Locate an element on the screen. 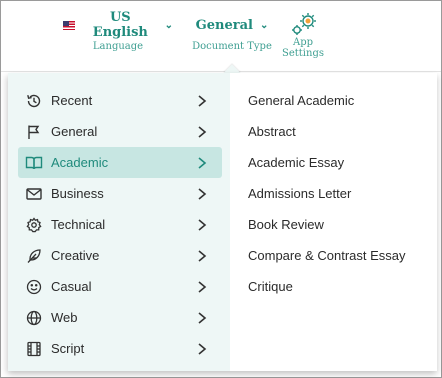 This screenshot has width=442, height=378. history-icon is located at coordinates (34, 101).